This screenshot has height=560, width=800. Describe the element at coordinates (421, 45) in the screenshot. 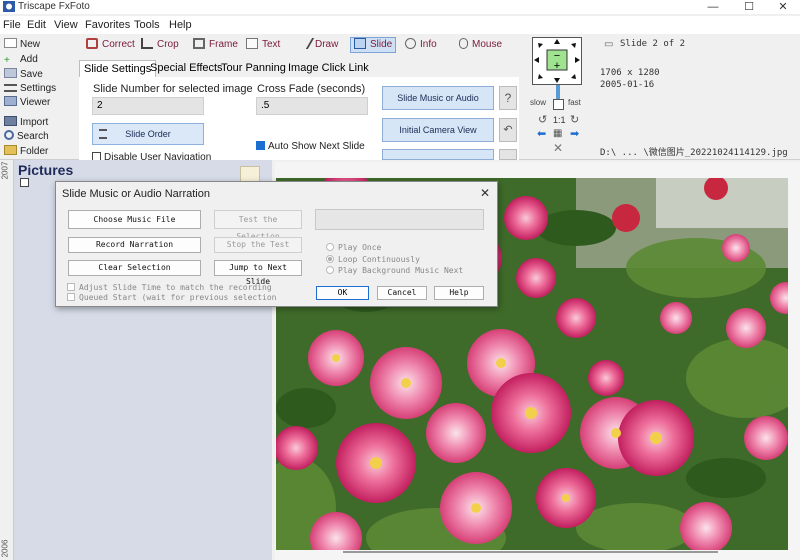

I see `info-tool: Info` at that location.